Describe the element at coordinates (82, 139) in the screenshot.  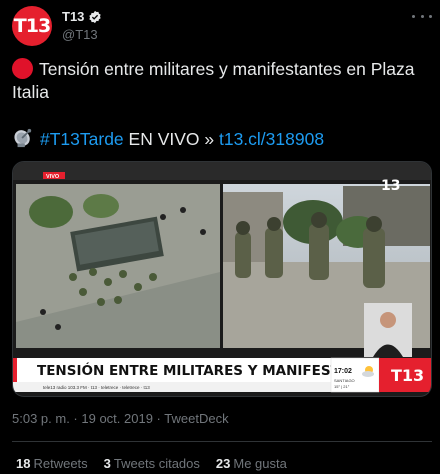
I see `hashtag-link: #T13Tarde` at that location.